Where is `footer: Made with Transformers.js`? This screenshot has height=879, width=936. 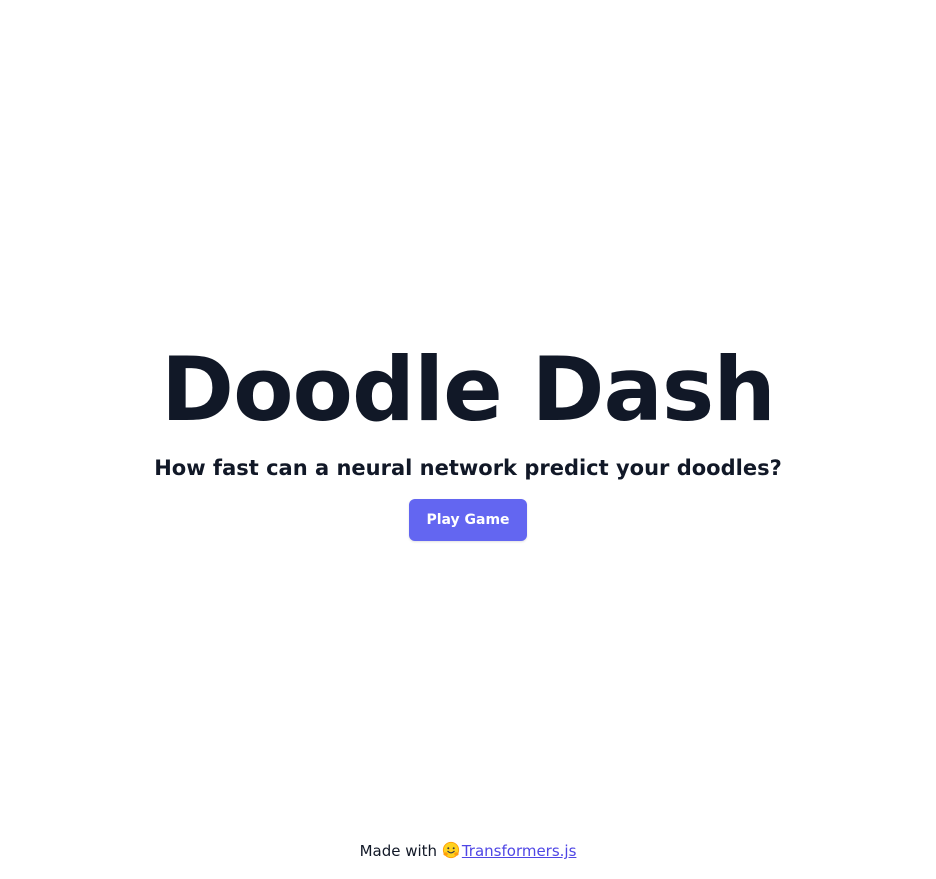 footer: Made with Transformers.js is located at coordinates (468, 851).